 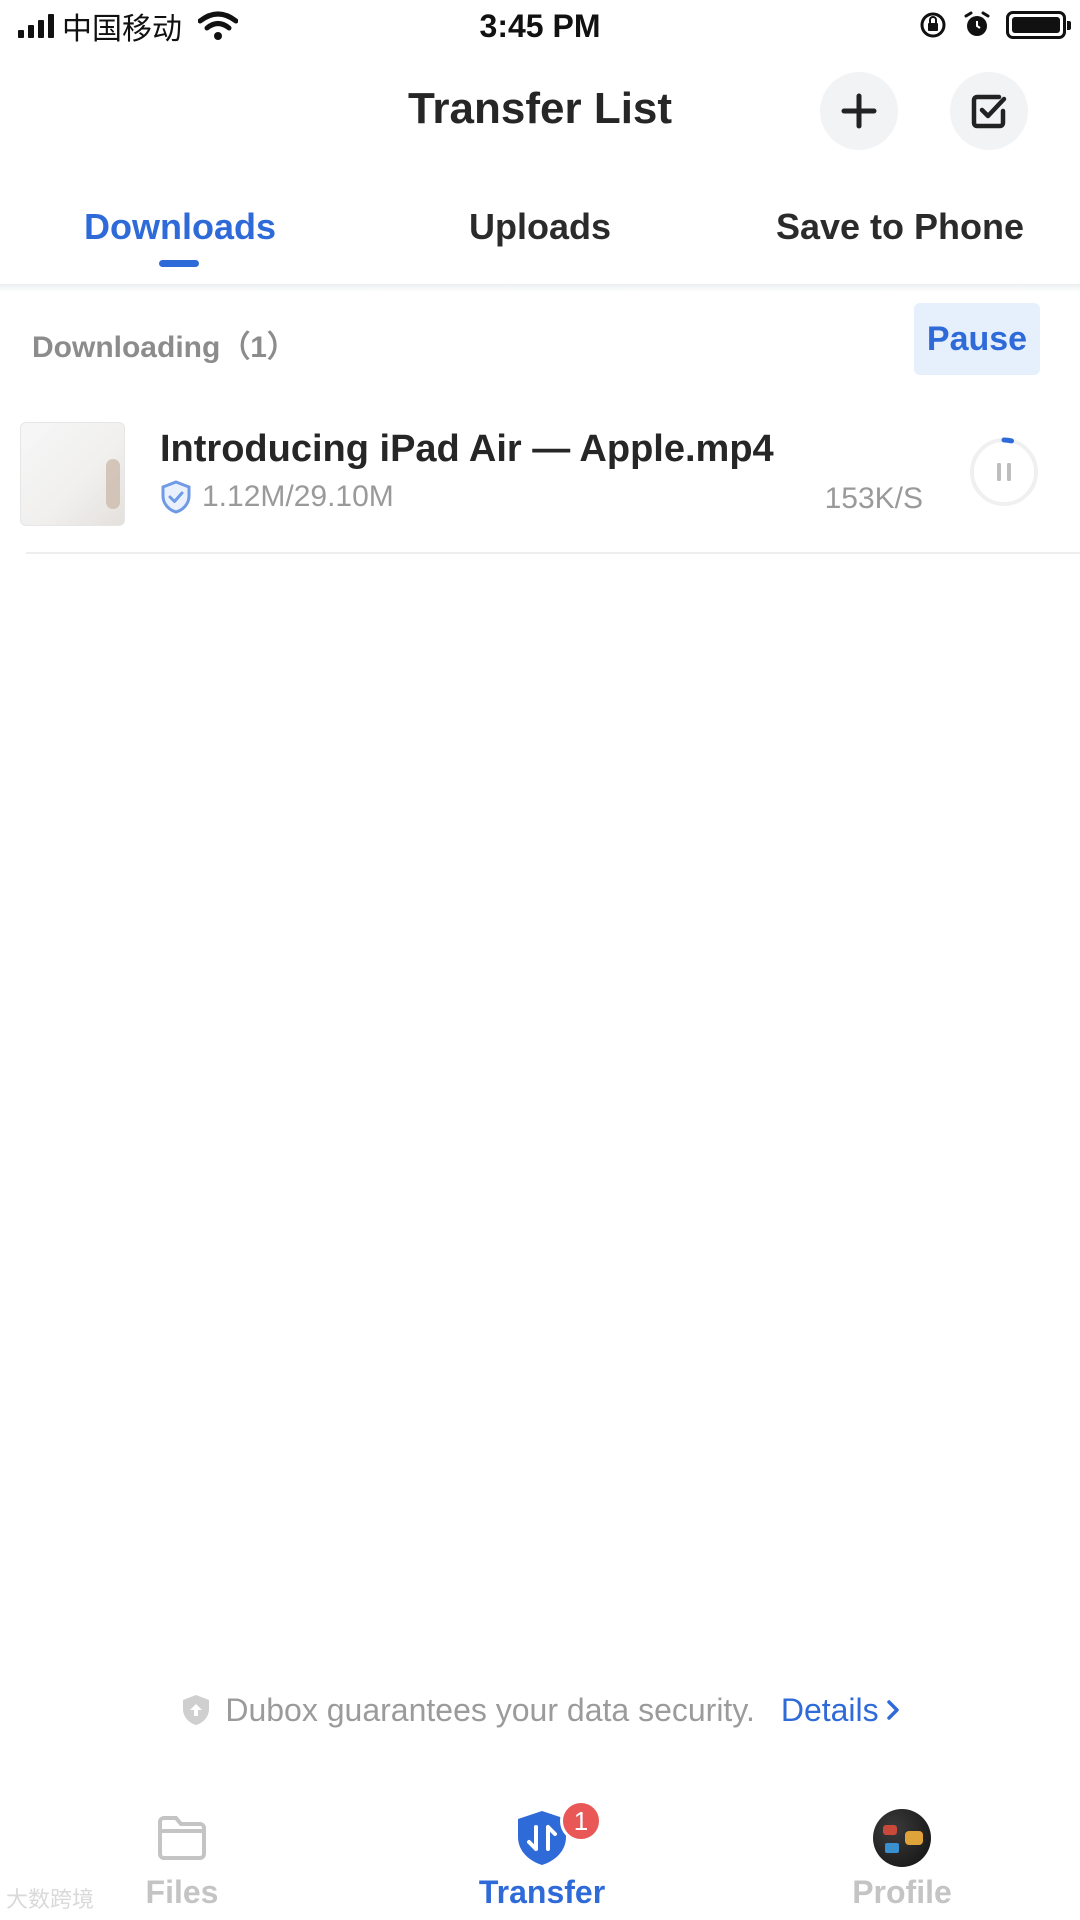 What do you see at coordinates (164, 347) in the screenshot?
I see `section-title: Downloading（1）` at bounding box center [164, 347].